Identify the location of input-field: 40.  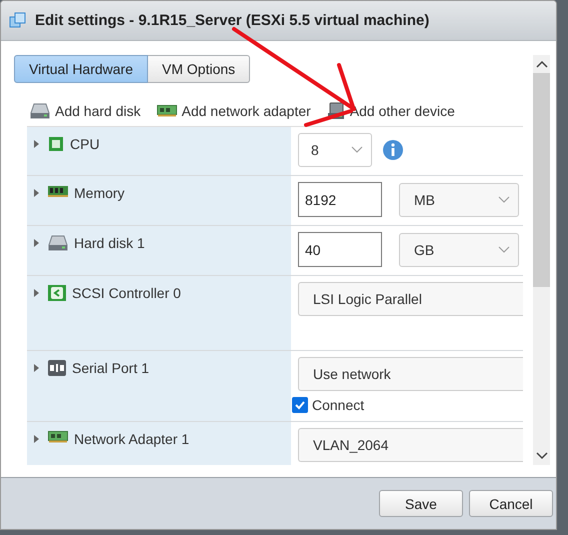
(340, 249).